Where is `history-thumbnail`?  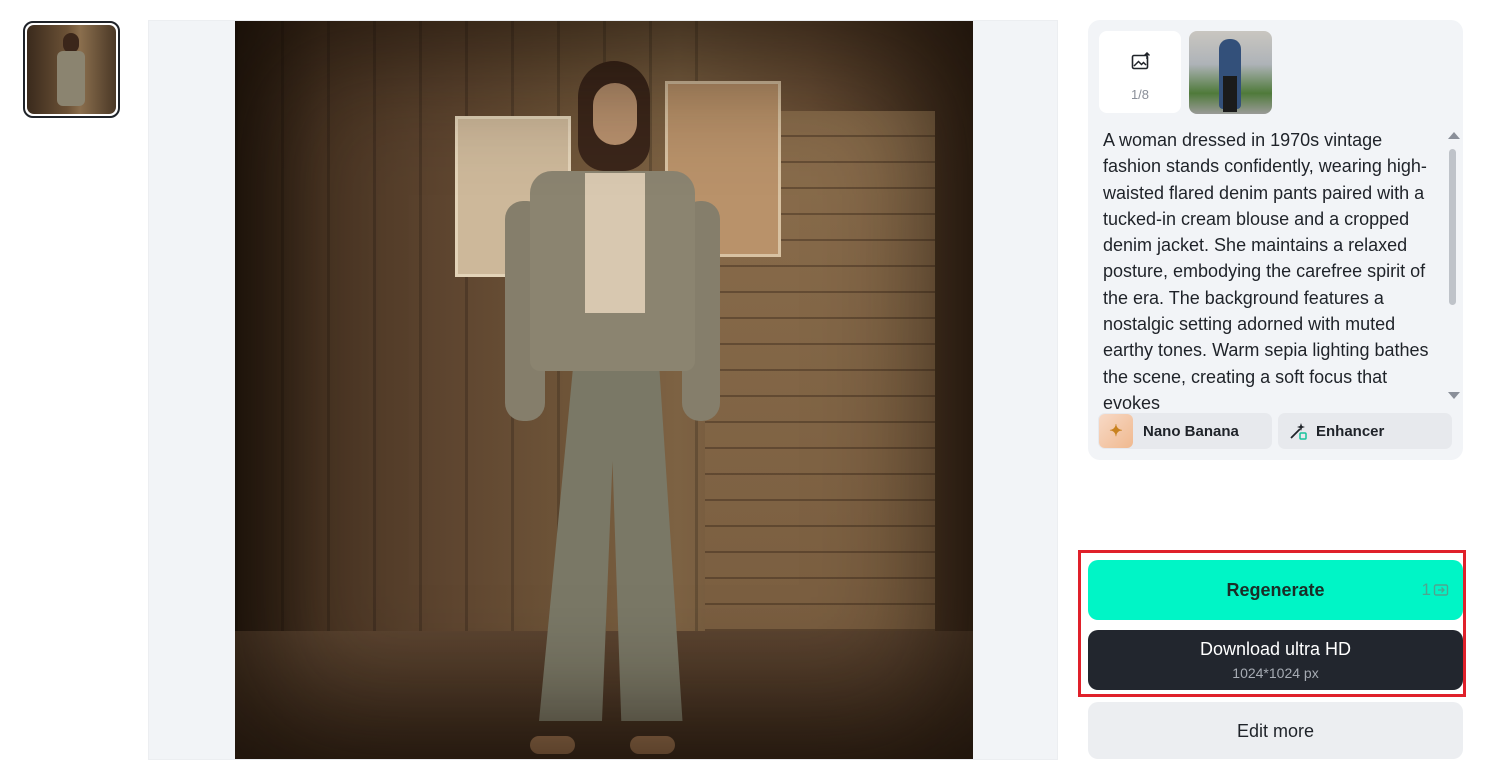 history-thumbnail is located at coordinates (71, 69).